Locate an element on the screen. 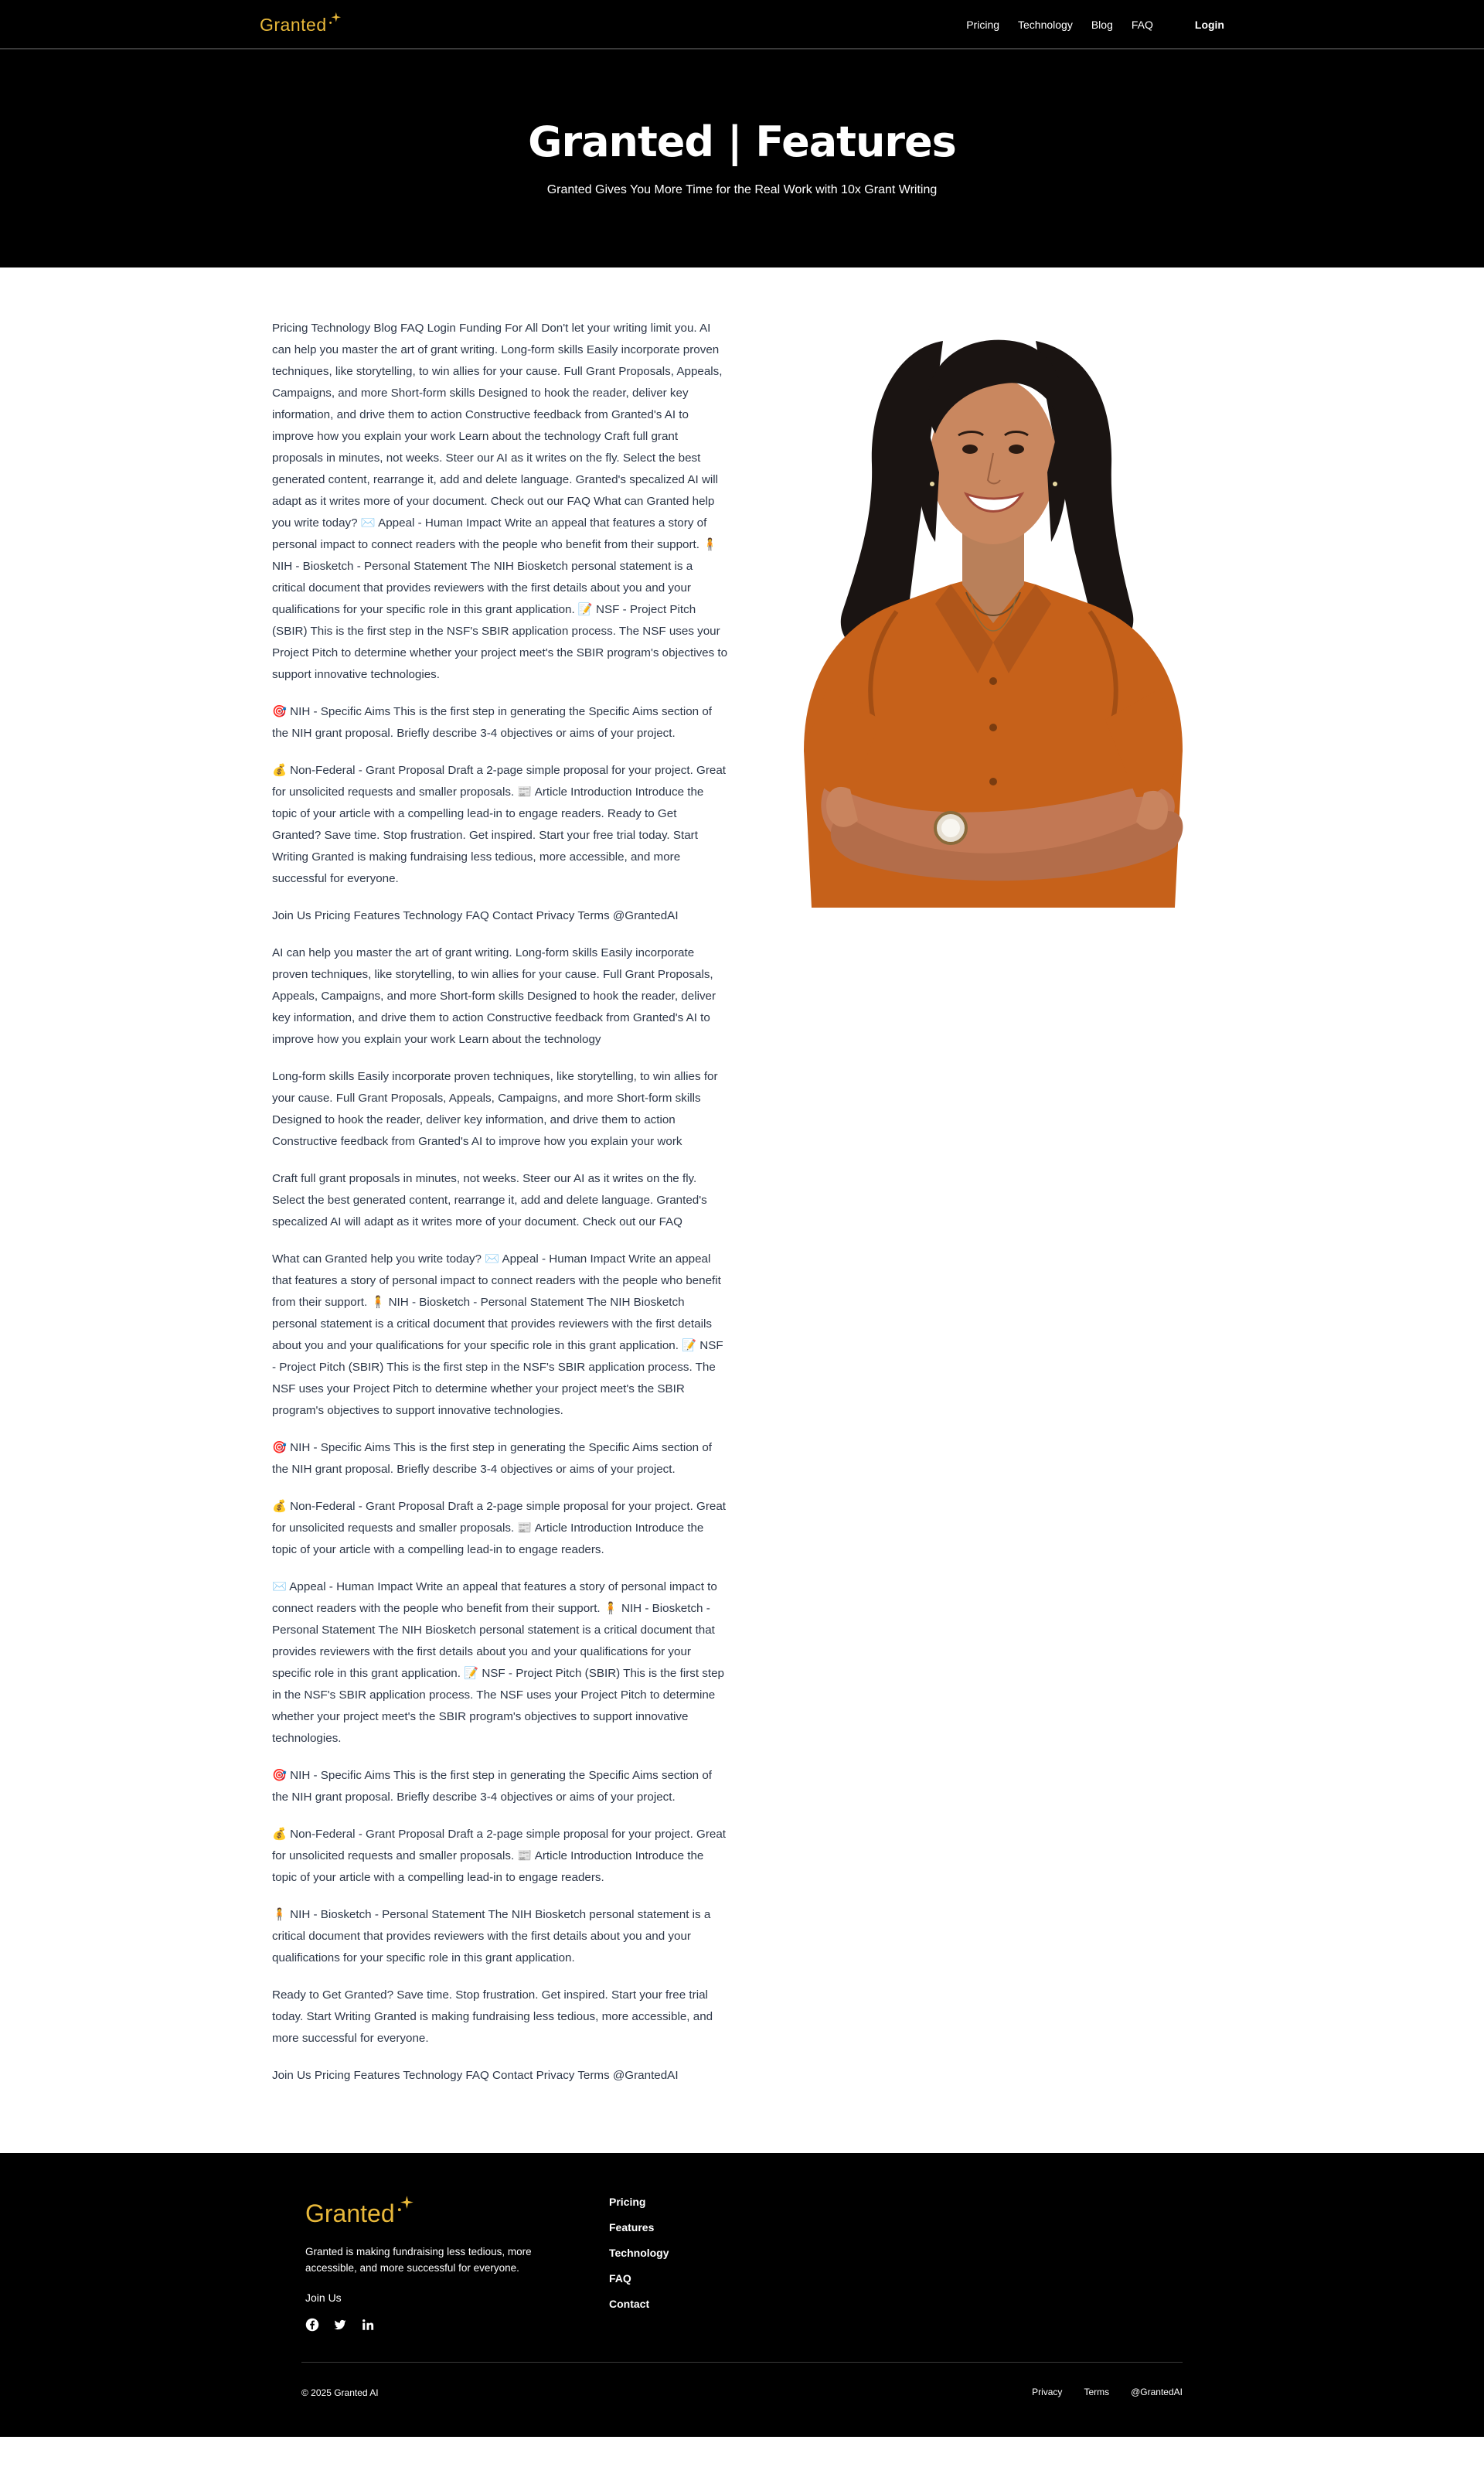  footer-join-label: Join Us is located at coordinates (323, 2297).